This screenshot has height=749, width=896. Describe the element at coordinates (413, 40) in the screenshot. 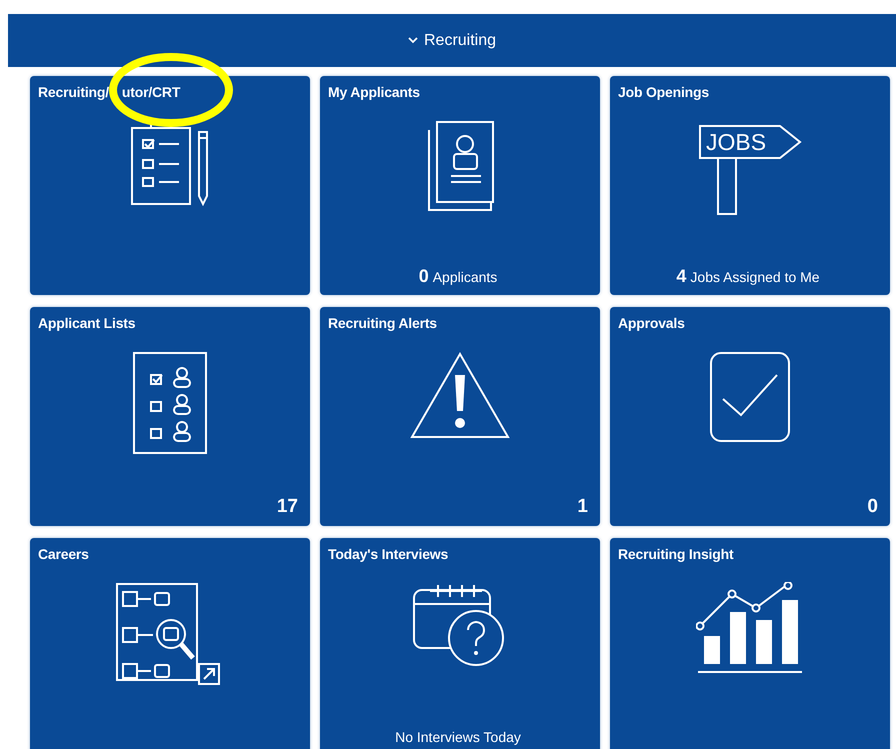

I see `chevron-down-icon` at that location.